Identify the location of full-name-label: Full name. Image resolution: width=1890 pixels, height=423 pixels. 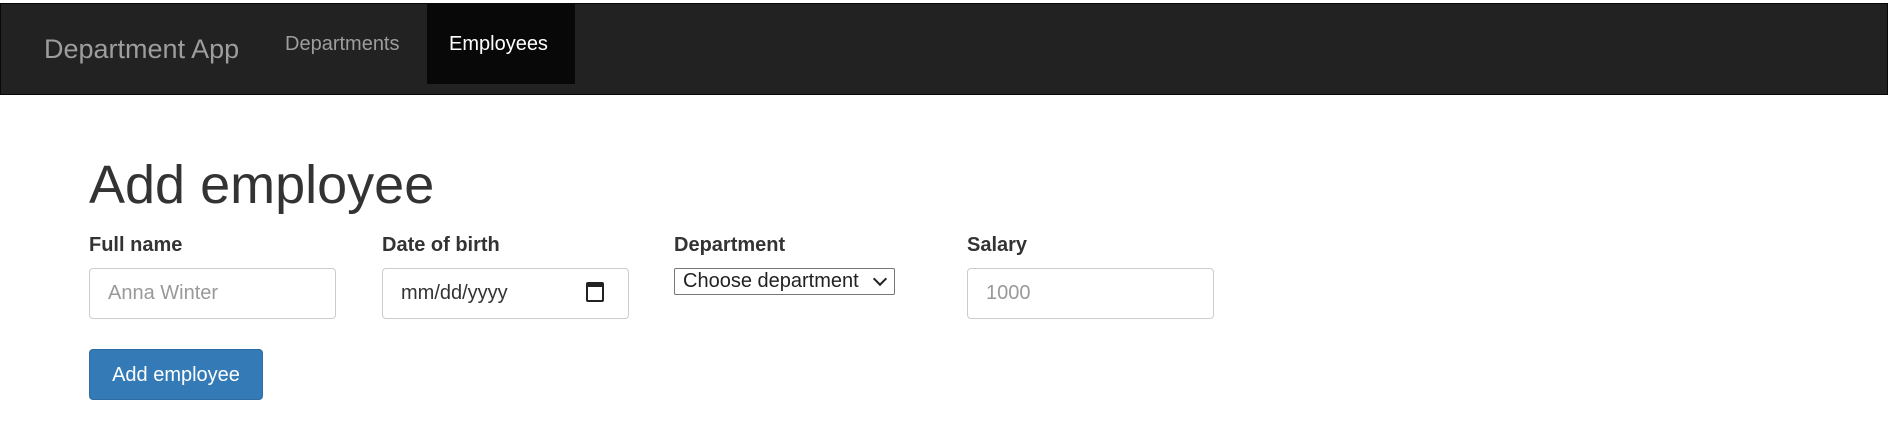
(136, 245).